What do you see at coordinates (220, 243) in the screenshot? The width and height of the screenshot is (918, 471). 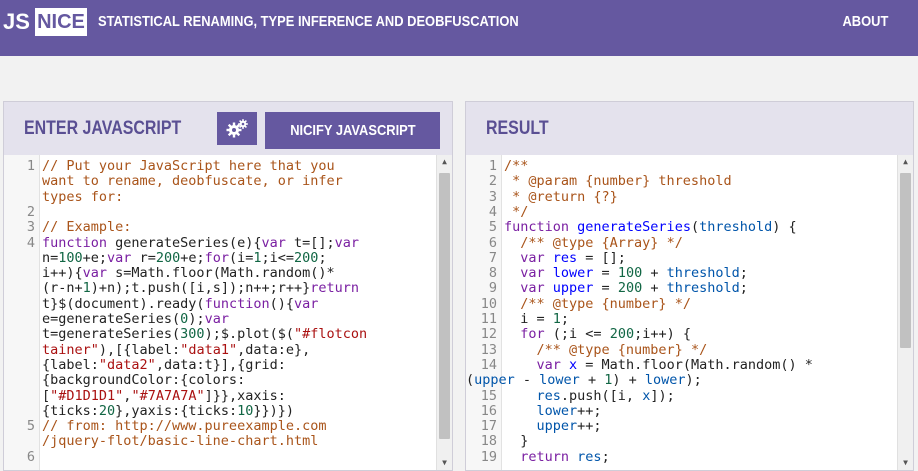 I see `code-line: 4 function generateSeries(e){var t=[];var` at bounding box center [220, 243].